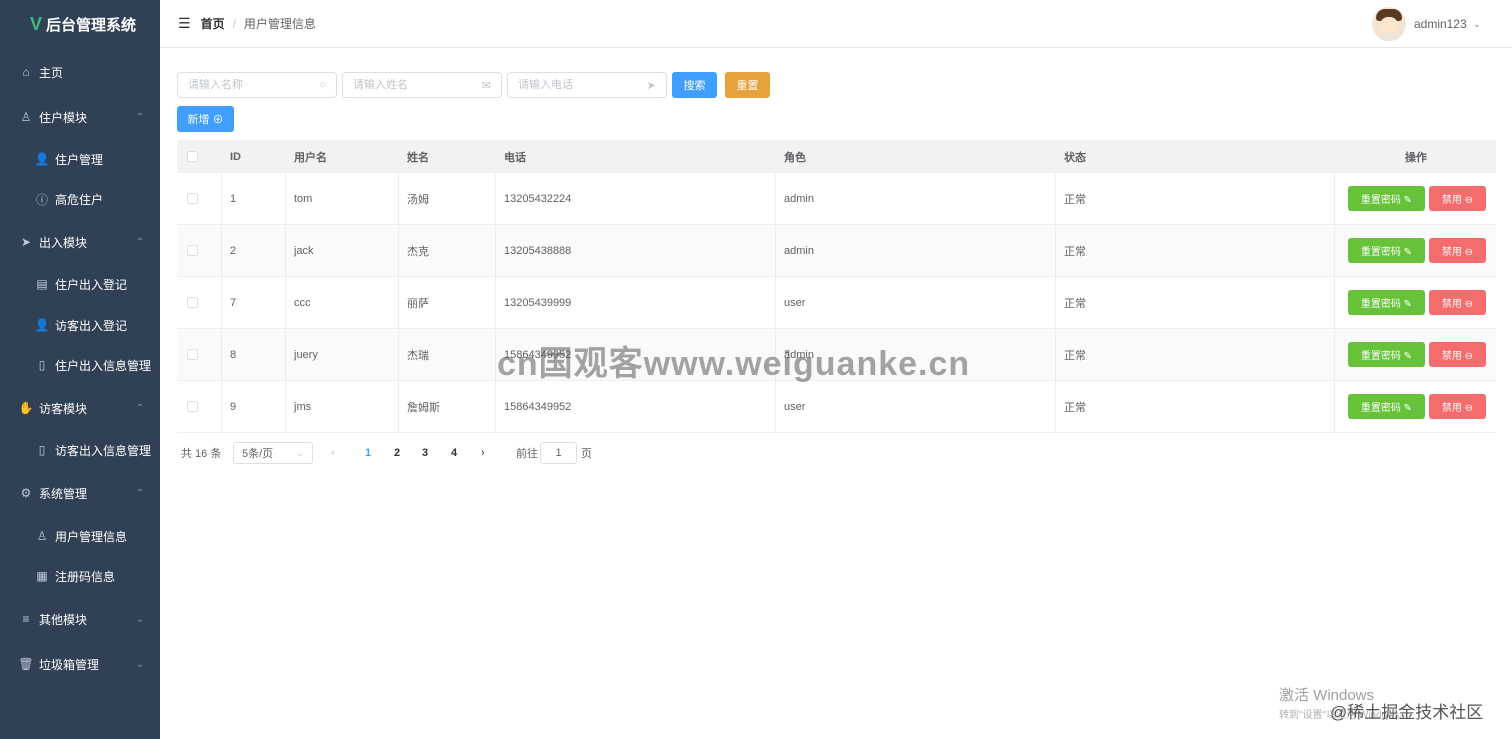  I want to click on table-row: 9 jms 詹姆斯 15864349952 user 正常 重置密码 ✎ 禁用 ⊖, so click(836, 407).